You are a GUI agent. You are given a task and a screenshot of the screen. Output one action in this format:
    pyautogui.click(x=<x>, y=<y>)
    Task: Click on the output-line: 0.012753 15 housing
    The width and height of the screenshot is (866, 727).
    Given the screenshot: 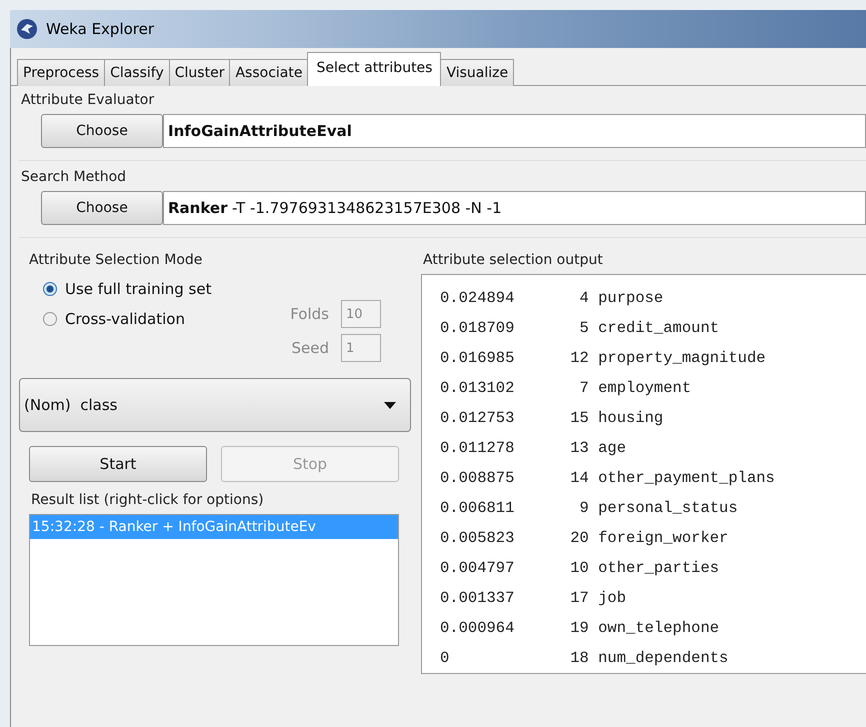 What is the action you would take?
    pyautogui.click(x=552, y=418)
    